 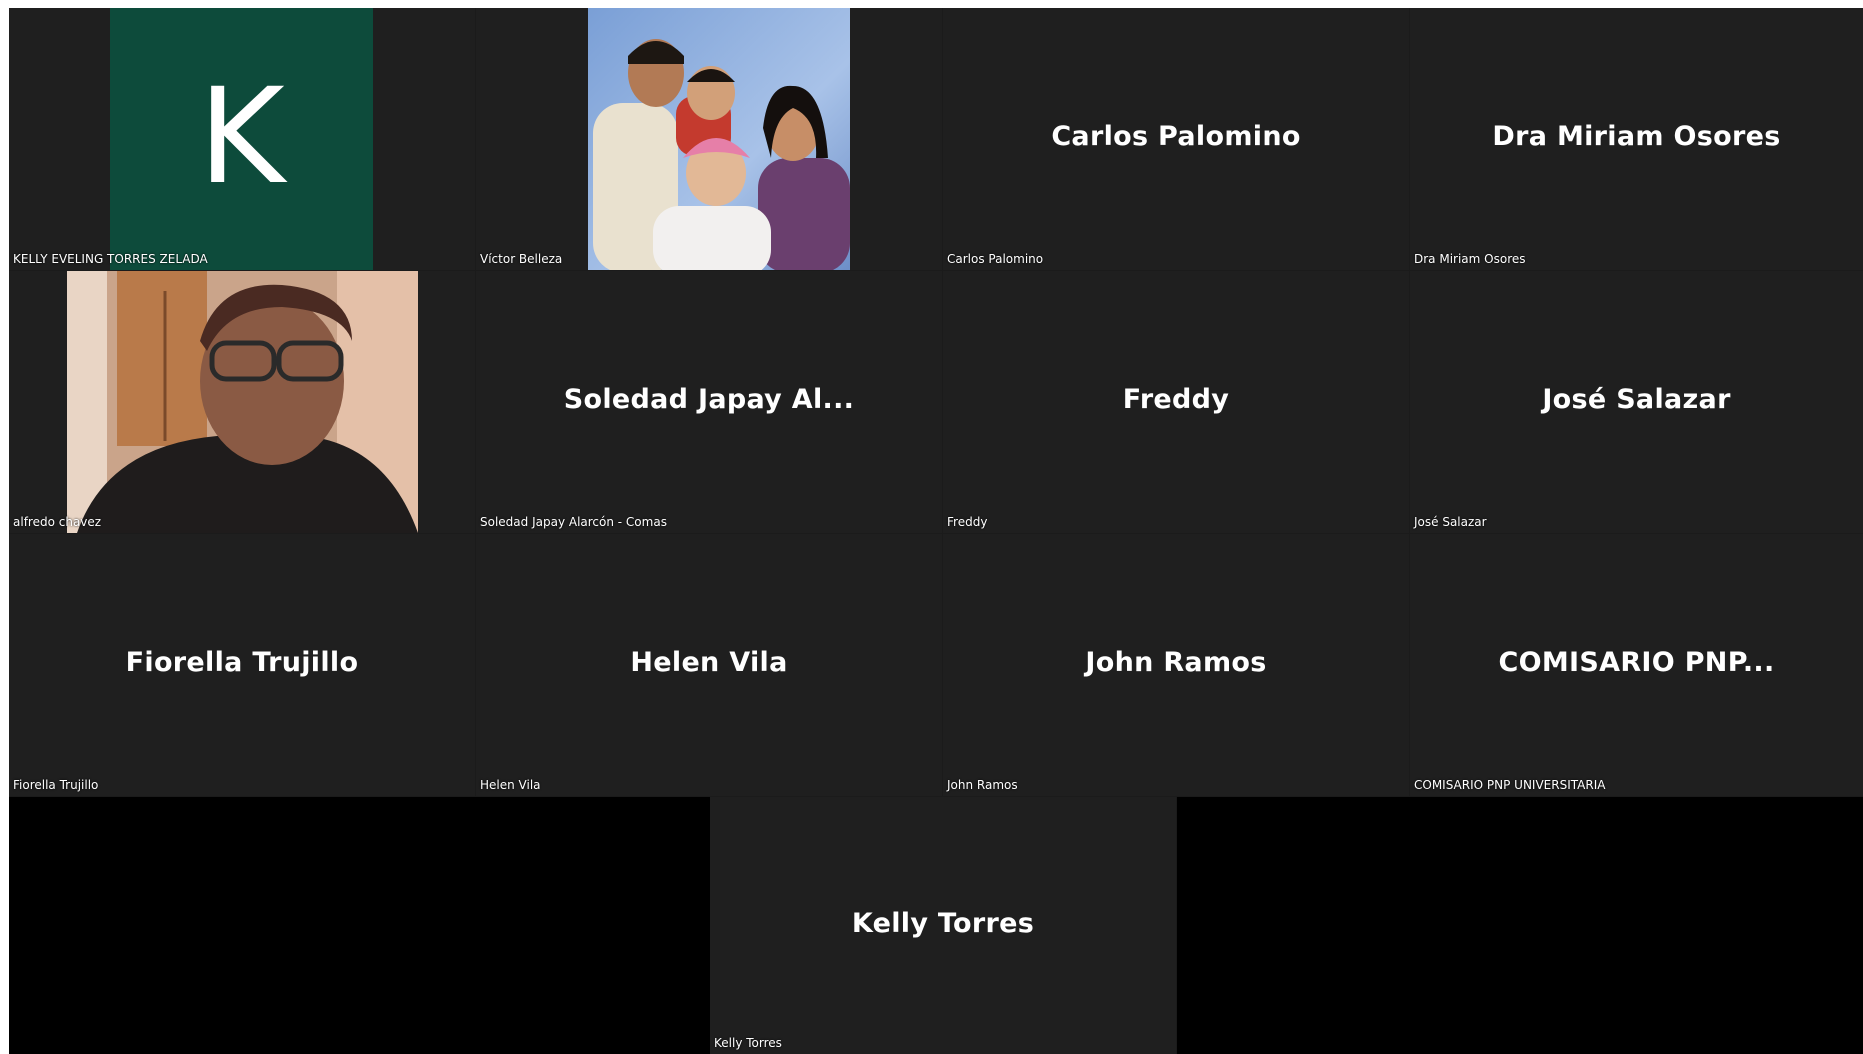 I want to click on participant-display-name: John Ramos, so click(x=1176, y=663).